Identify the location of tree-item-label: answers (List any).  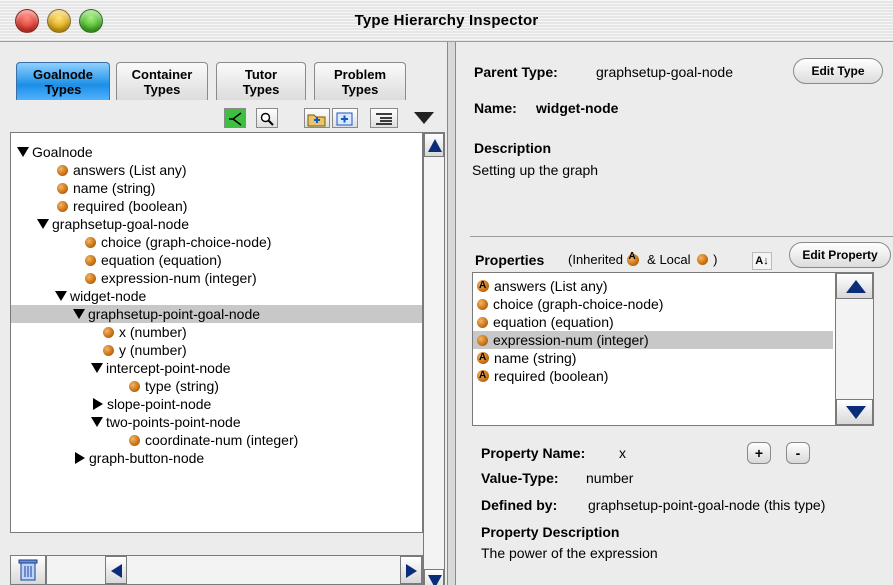
(130, 170).